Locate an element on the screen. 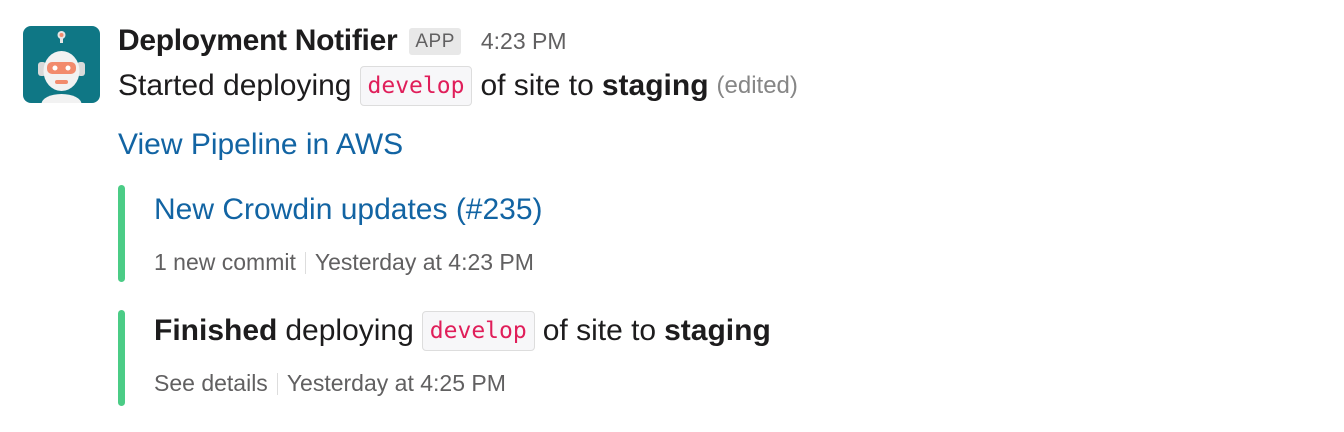  attachment-text: deploying is located at coordinates (349, 330).